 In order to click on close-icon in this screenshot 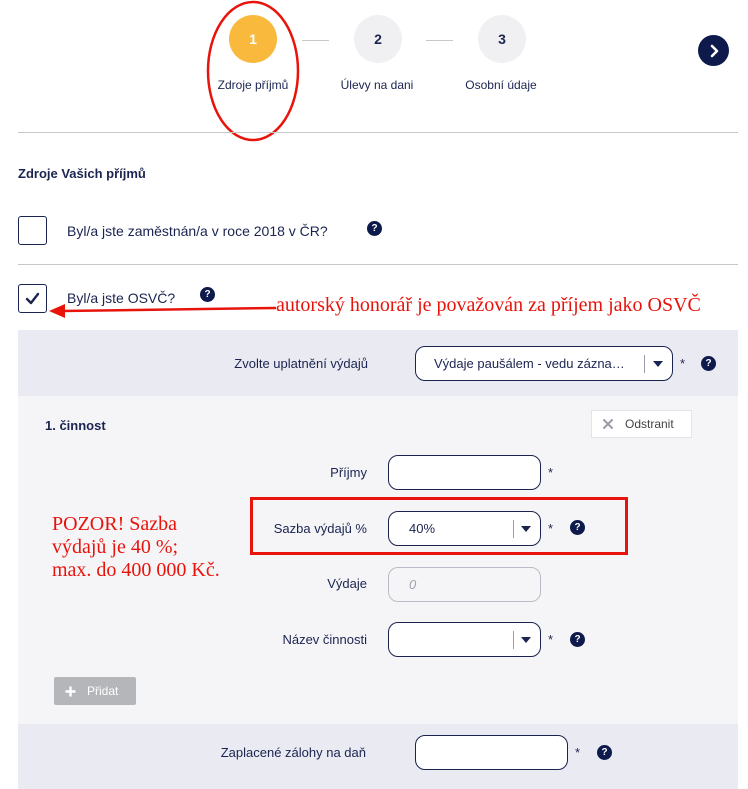, I will do `click(608, 424)`.